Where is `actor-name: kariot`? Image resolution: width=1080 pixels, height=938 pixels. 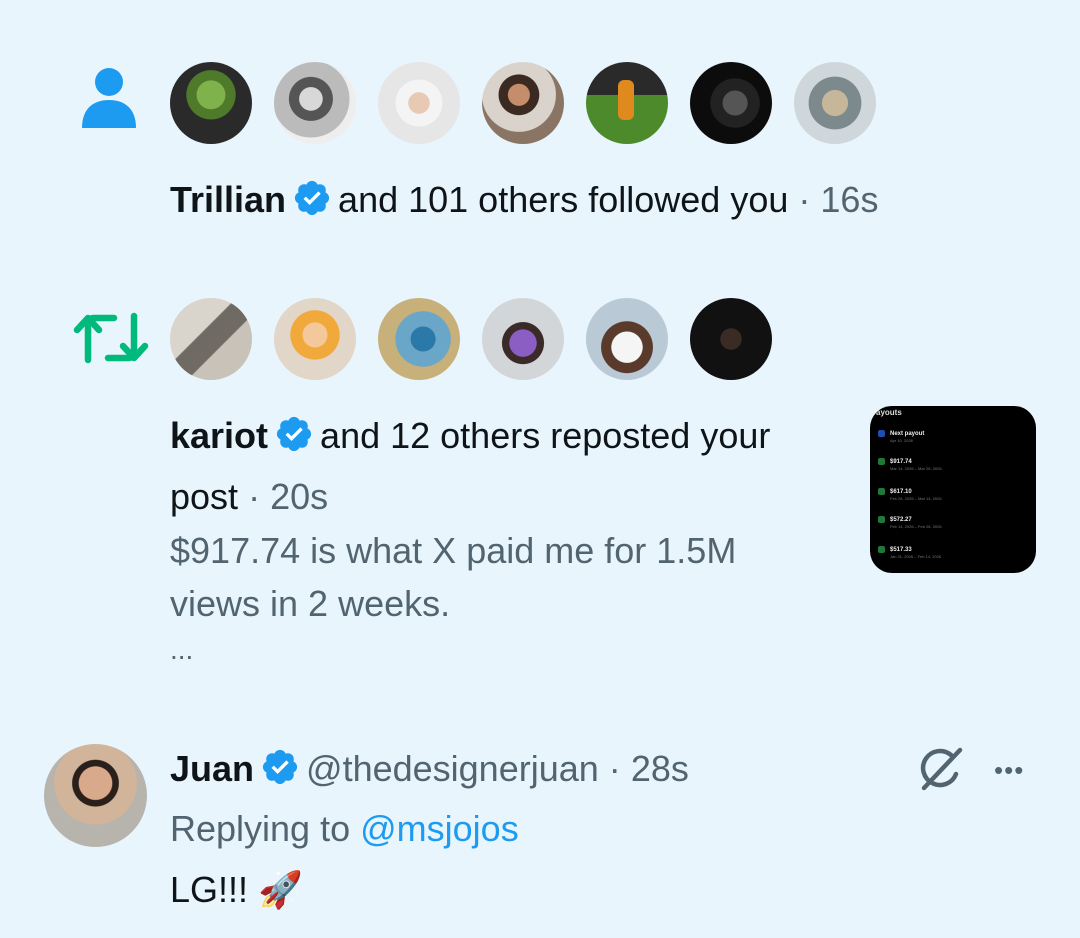
actor-name: kariot is located at coordinates (219, 435).